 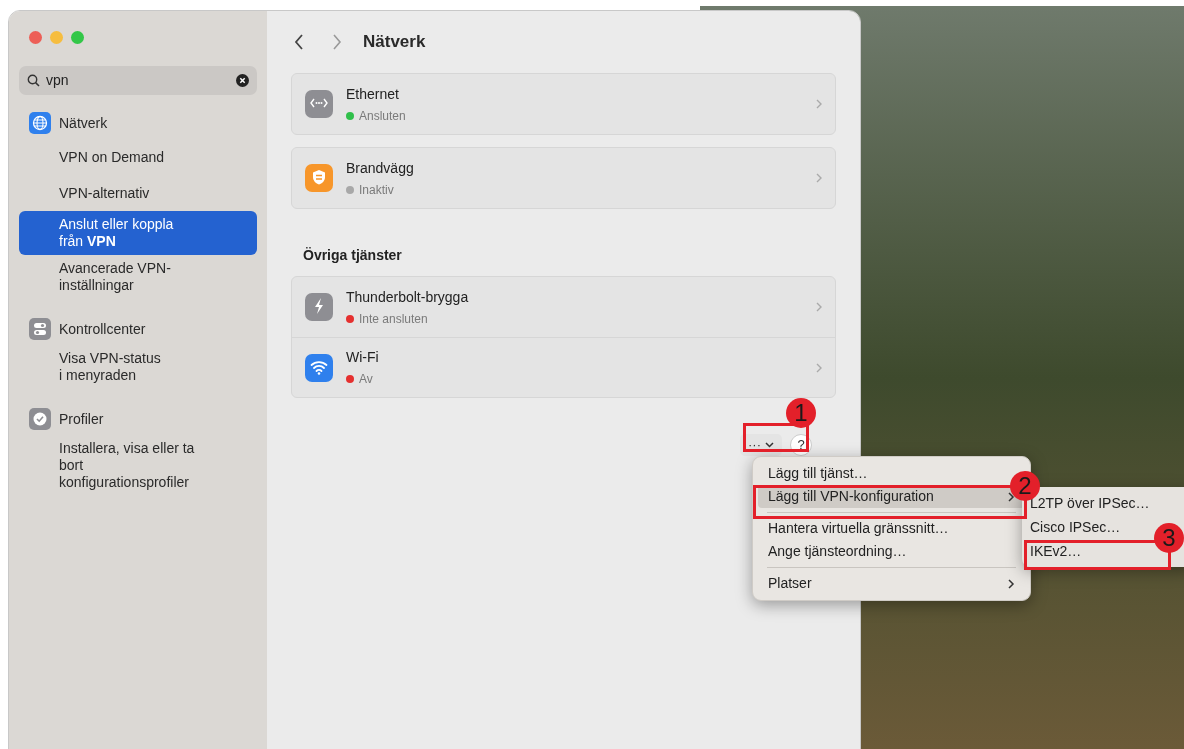 What do you see at coordinates (790, 583) in the screenshot?
I see `menu-item-label: Platser` at bounding box center [790, 583].